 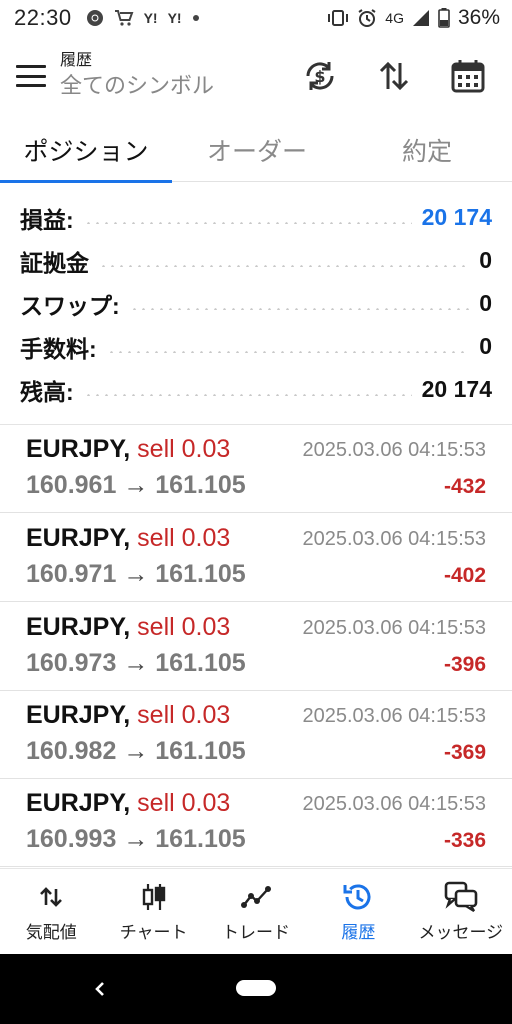 I want to click on open-price: 160.971, so click(x=71, y=574).